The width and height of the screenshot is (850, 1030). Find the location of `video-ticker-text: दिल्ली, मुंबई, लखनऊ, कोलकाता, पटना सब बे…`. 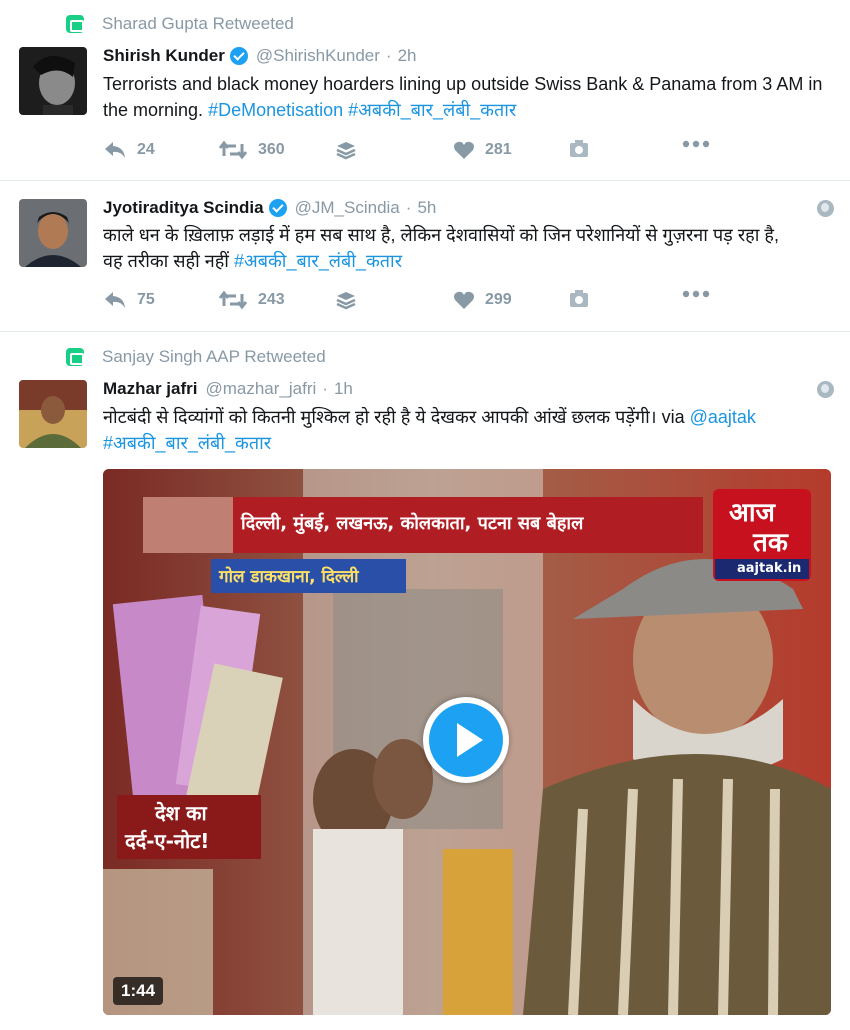

video-ticker-text: दिल्ली, मुंबई, लखनऊ, कोलकाता, पटना सब बे… is located at coordinates (412, 523).